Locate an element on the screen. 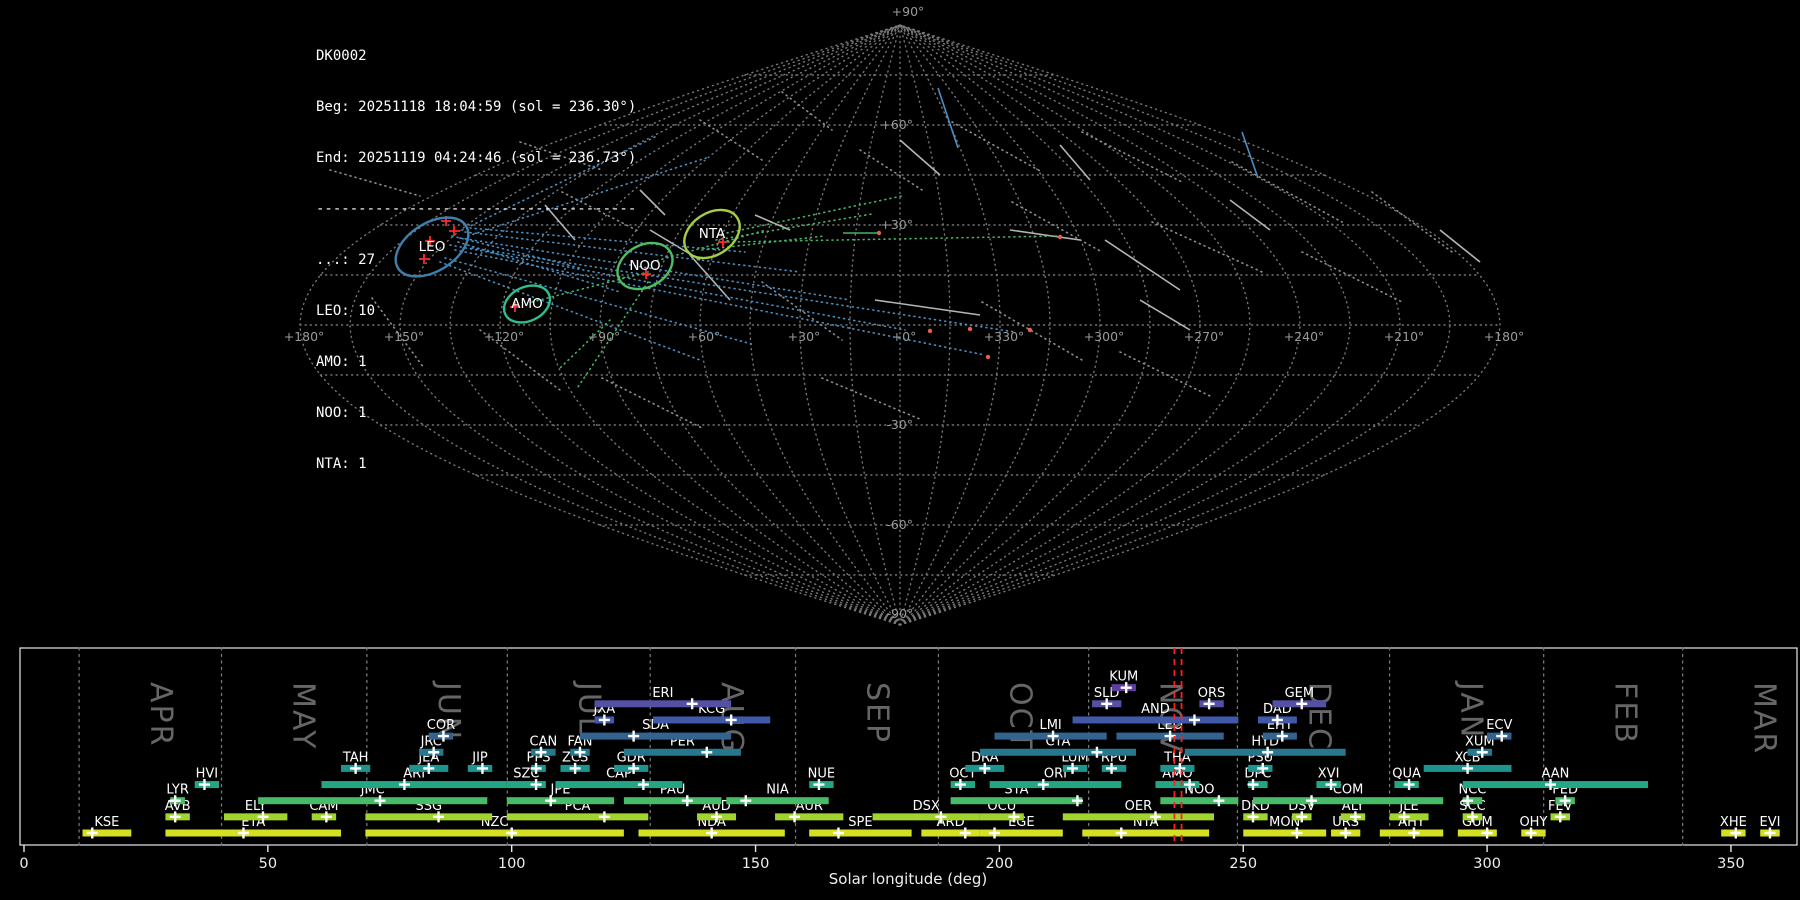 The height and width of the screenshot is (900, 1800). leo-meteor-trail-group is located at coordinates (1098, 133).